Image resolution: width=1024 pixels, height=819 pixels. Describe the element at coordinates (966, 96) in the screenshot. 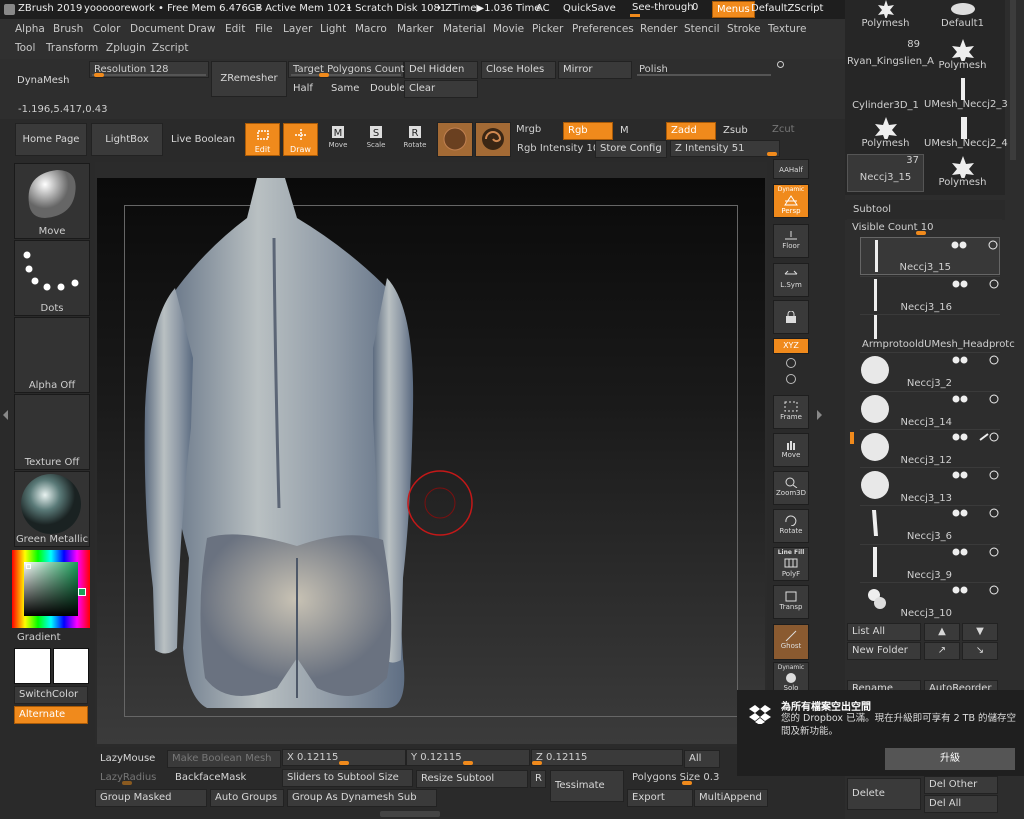

I see `tool-thumb-6: UMesh_Neccj2_3` at that location.